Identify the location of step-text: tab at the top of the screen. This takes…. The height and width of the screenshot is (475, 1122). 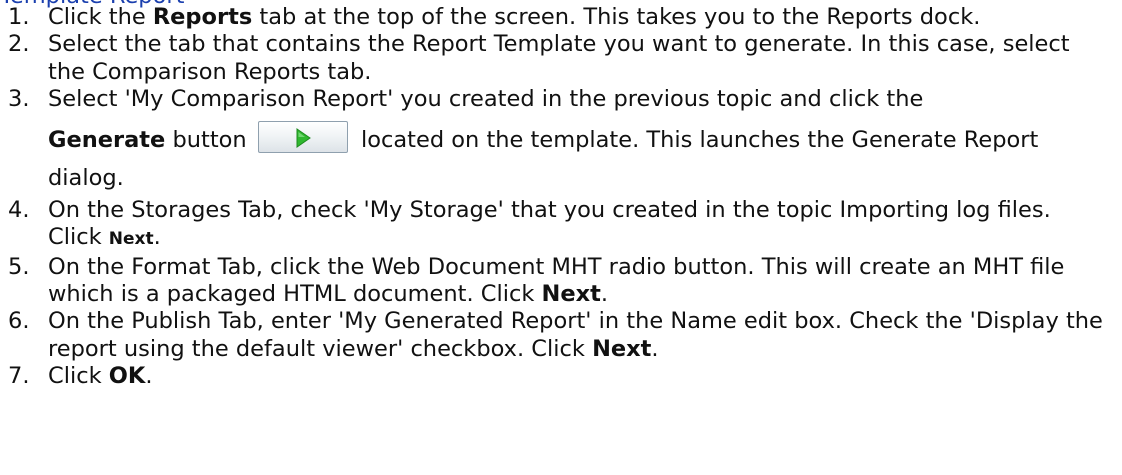
(616, 17).